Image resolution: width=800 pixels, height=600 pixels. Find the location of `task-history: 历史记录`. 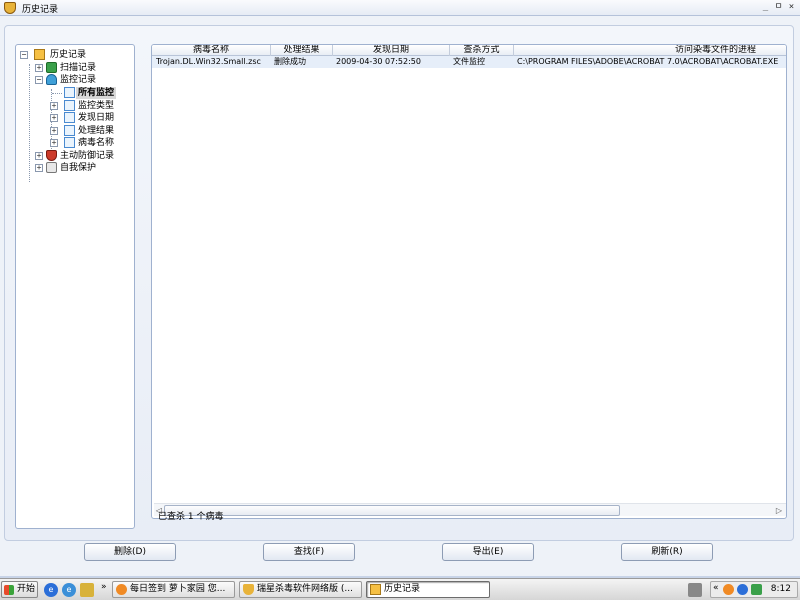

task-history: 历史记录 is located at coordinates (428, 589).